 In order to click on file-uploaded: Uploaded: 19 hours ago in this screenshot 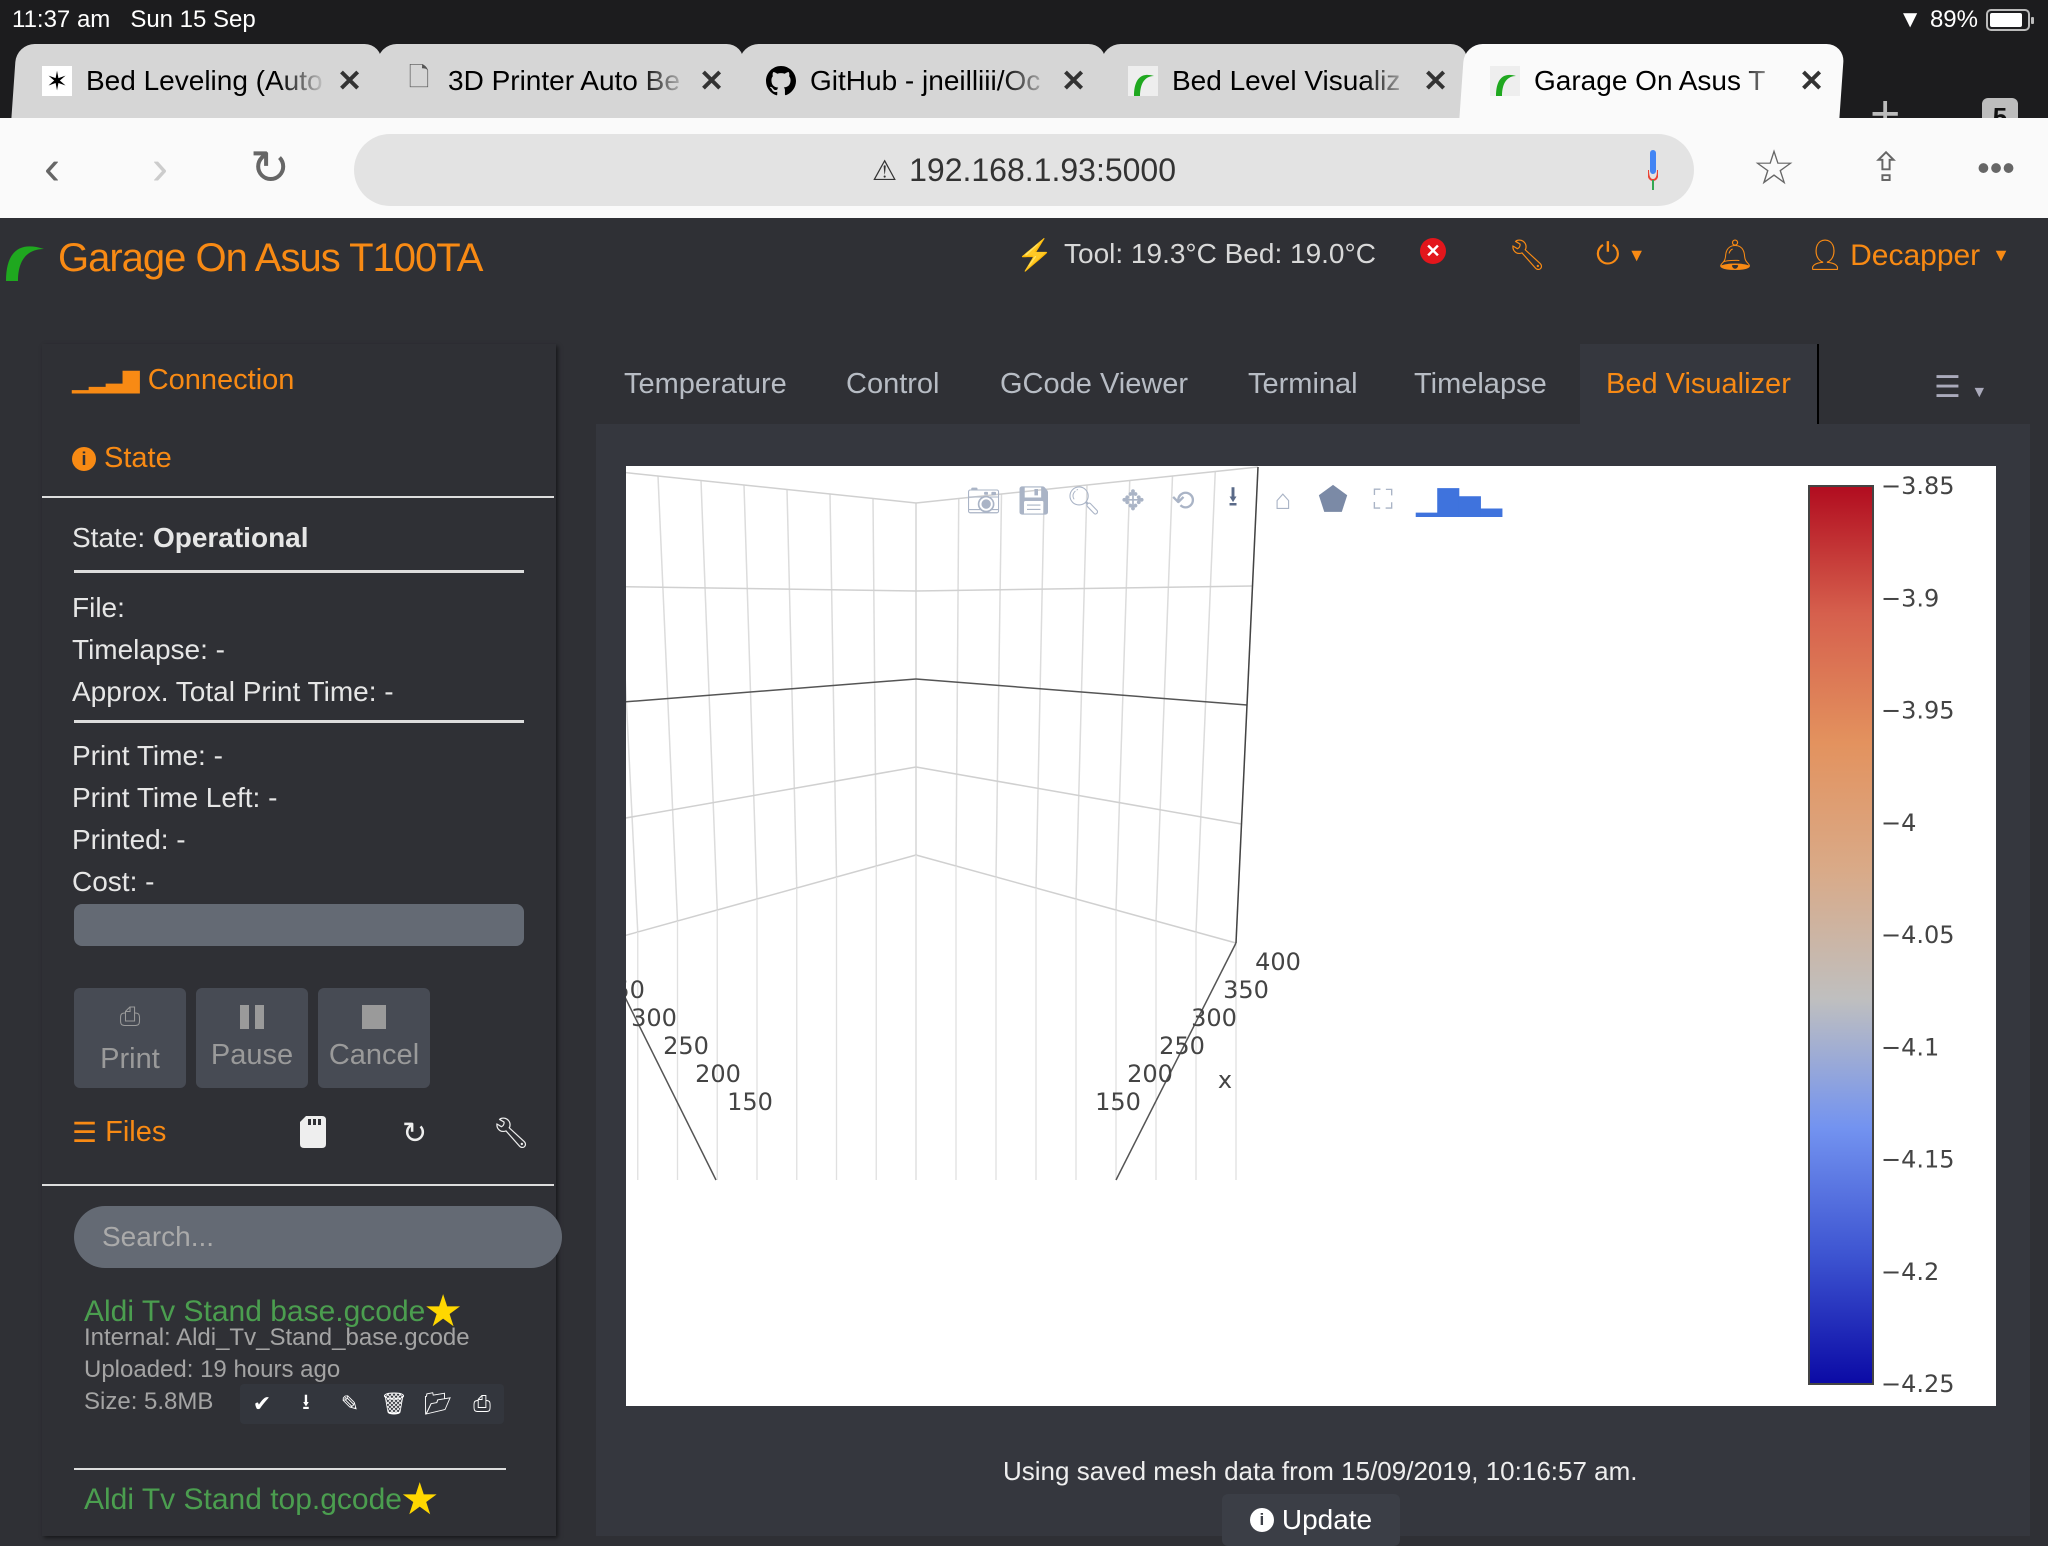, I will do `click(212, 1369)`.